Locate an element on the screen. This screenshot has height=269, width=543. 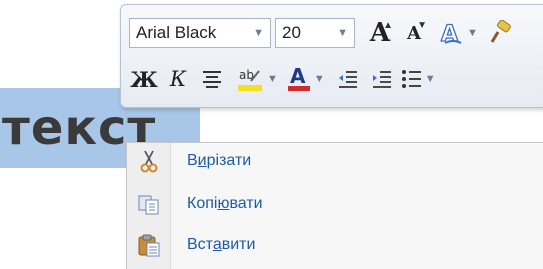
increase-indent-icon is located at coordinates (381, 79).